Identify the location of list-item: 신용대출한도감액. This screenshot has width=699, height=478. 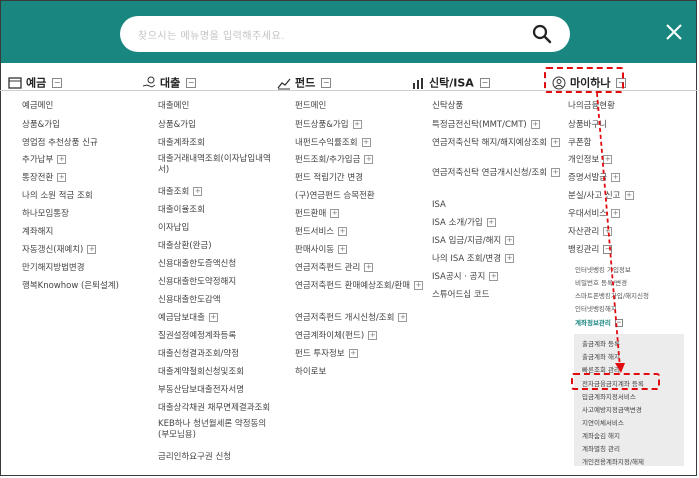
(189, 300).